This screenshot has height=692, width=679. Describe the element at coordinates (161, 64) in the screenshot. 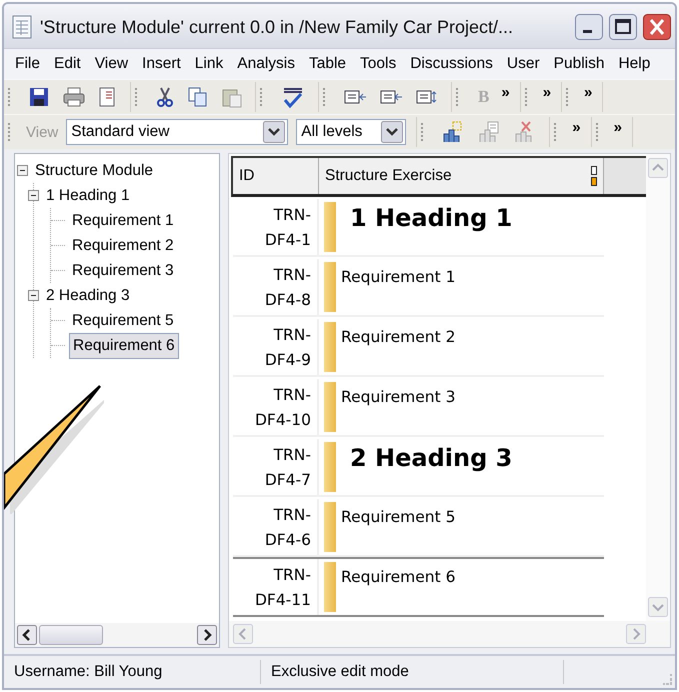

I see `menu-item: Insert` at that location.